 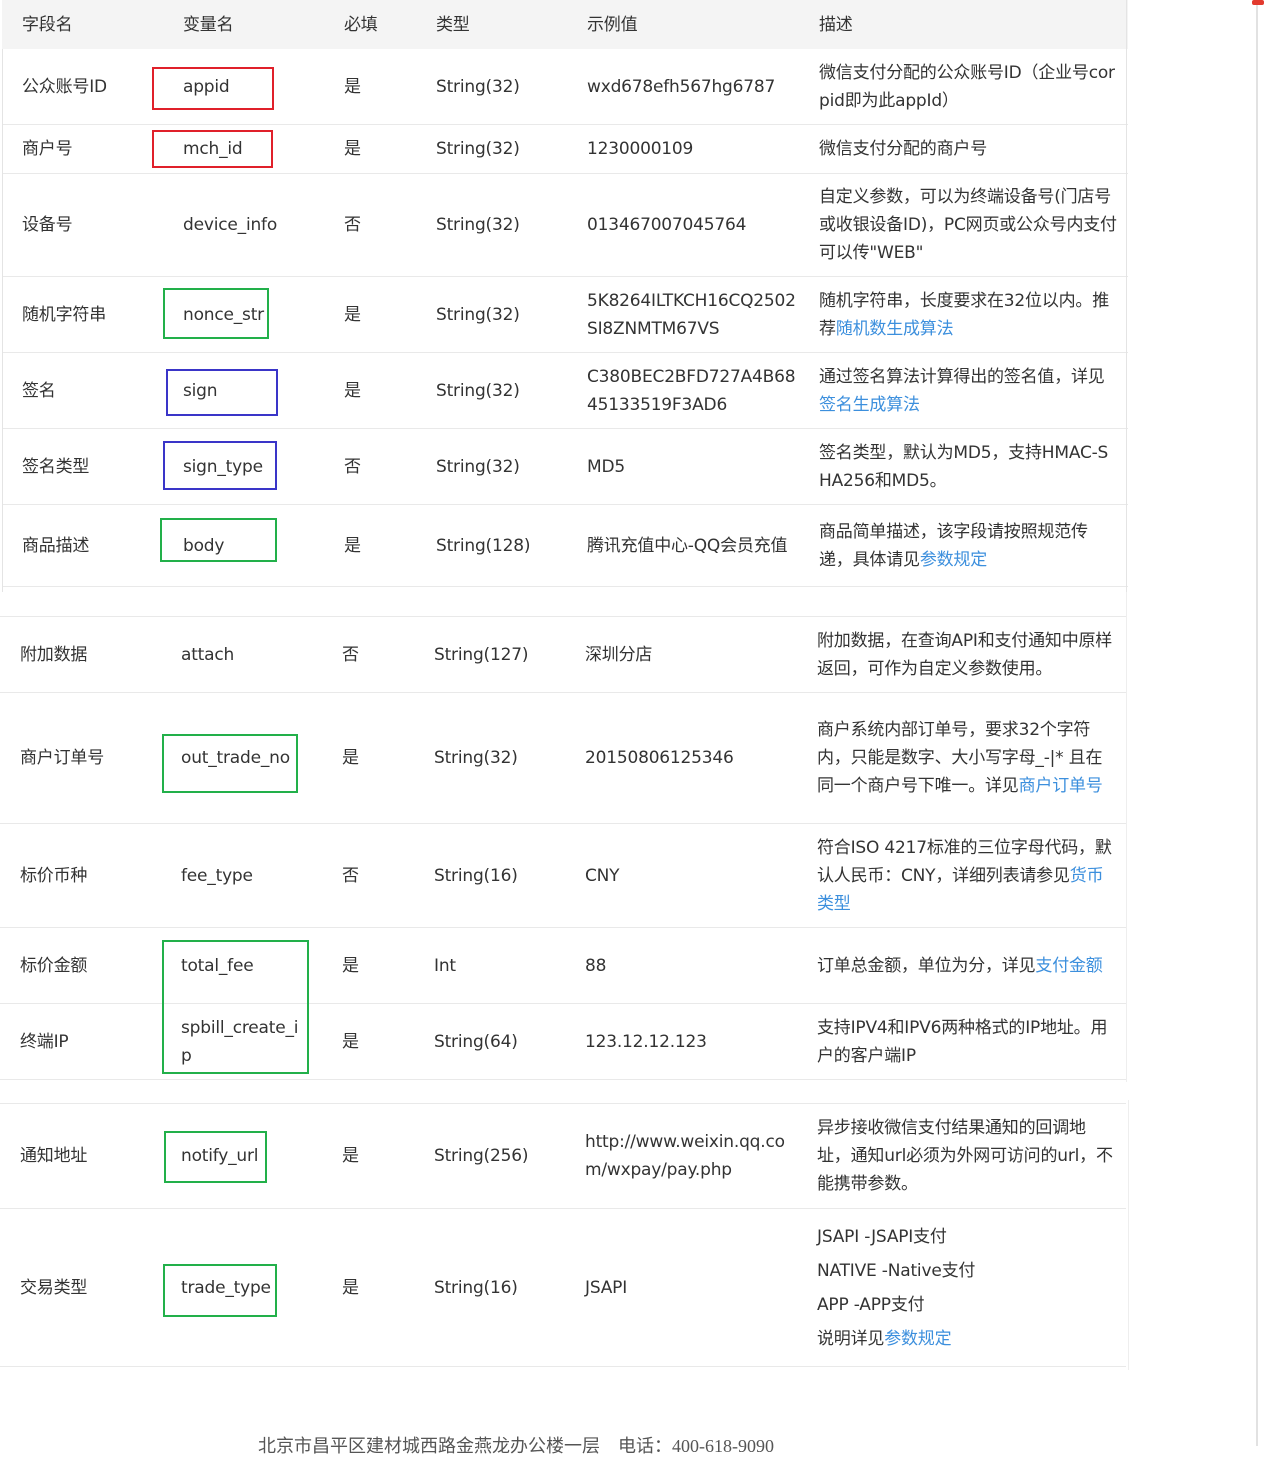 What do you see at coordinates (691, 314) in the screenshot?
I see `row-example: 5K8264ILTKCH16CQ2502SI8ZNMTM67VS` at bounding box center [691, 314].